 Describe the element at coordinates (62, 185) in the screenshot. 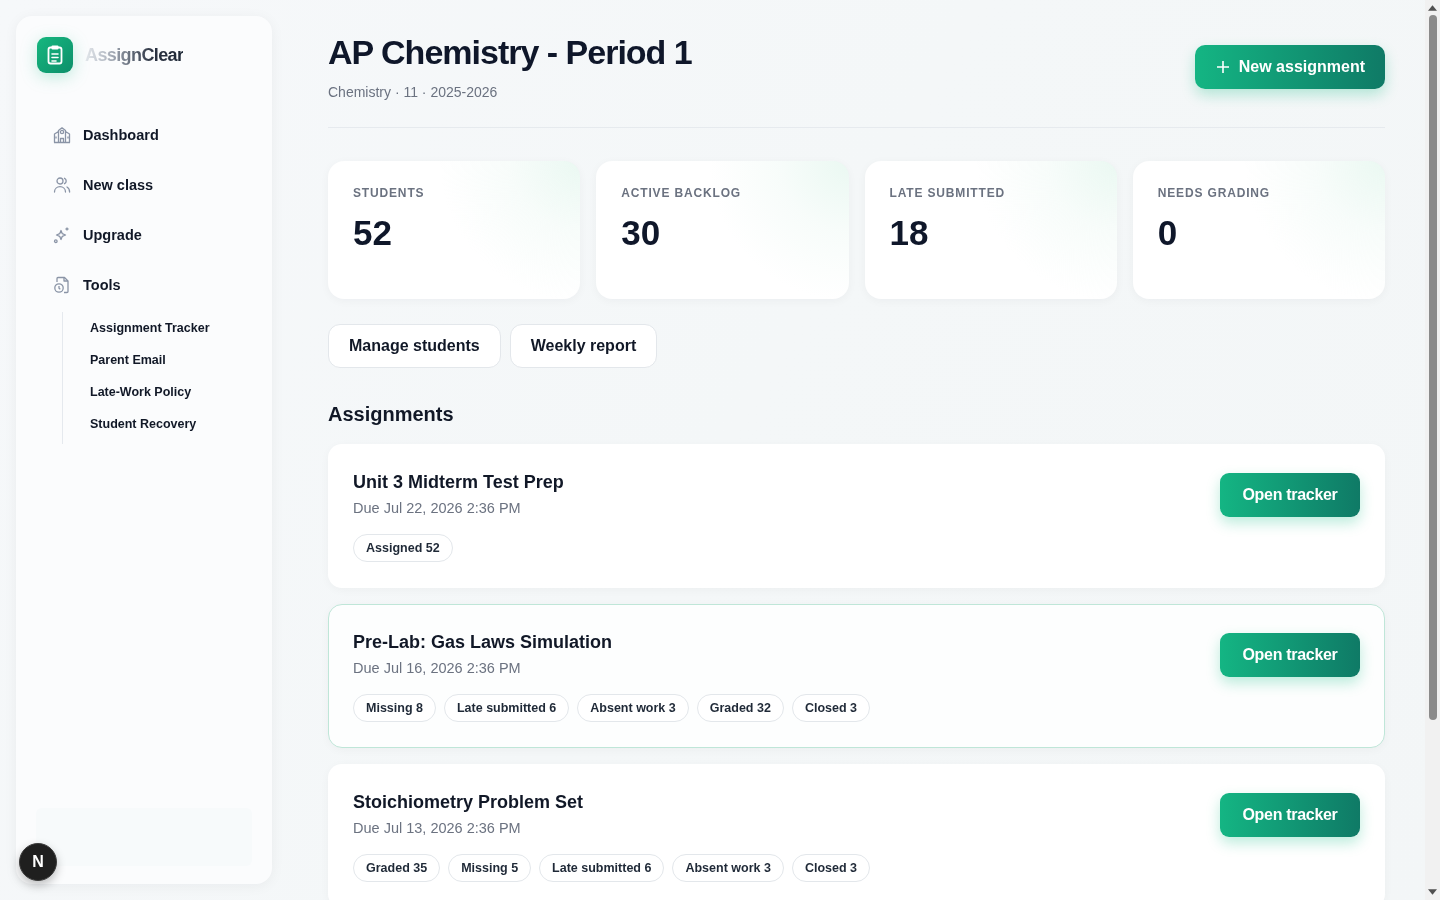

I see `users-icon` at that location.